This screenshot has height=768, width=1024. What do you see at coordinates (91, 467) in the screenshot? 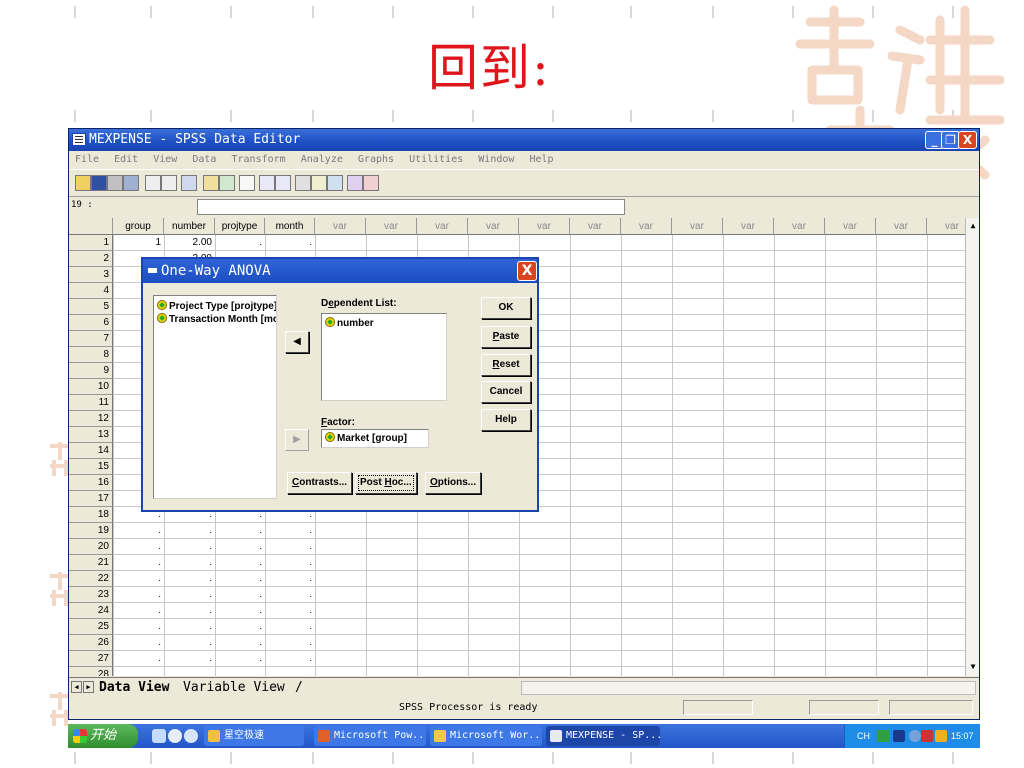
I see `row-header: 15` at bounding box center [91, 467].